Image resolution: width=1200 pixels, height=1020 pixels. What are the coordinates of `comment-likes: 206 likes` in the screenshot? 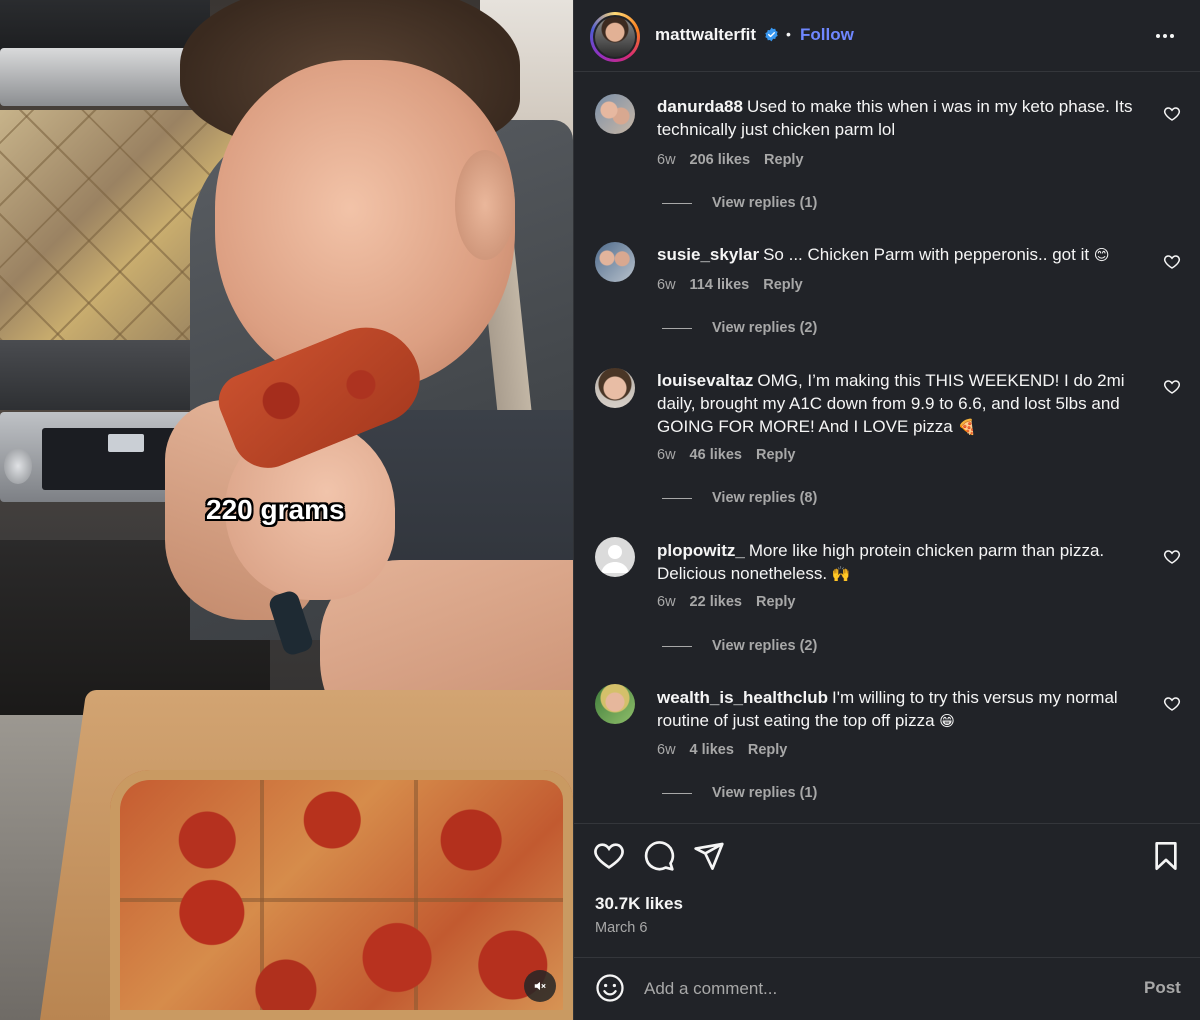 It's located at (720, 160).